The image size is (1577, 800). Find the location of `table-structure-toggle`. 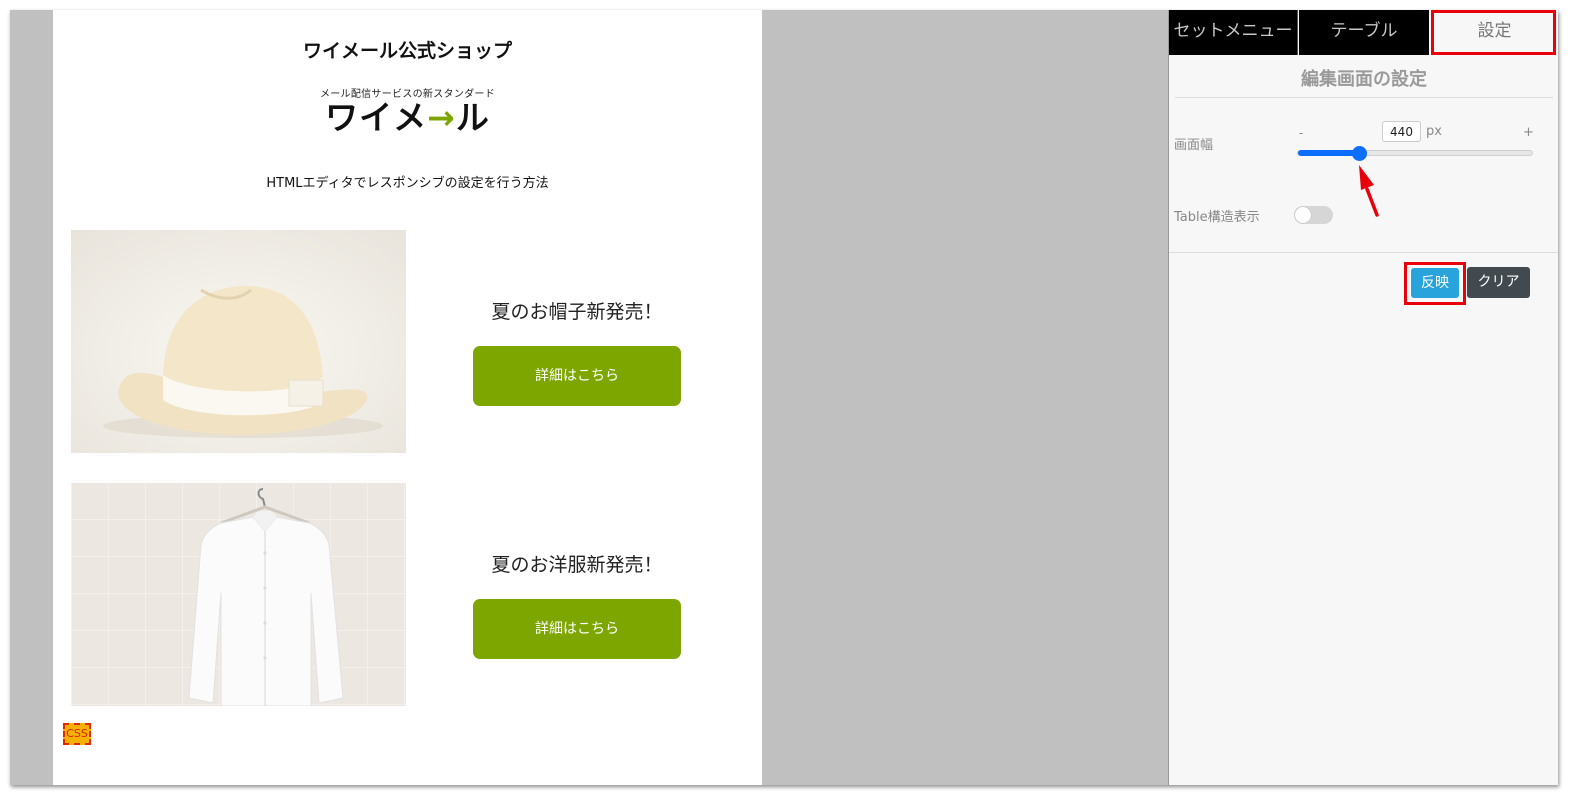

table-structure-toggle is located at coordinates (1313, 215).